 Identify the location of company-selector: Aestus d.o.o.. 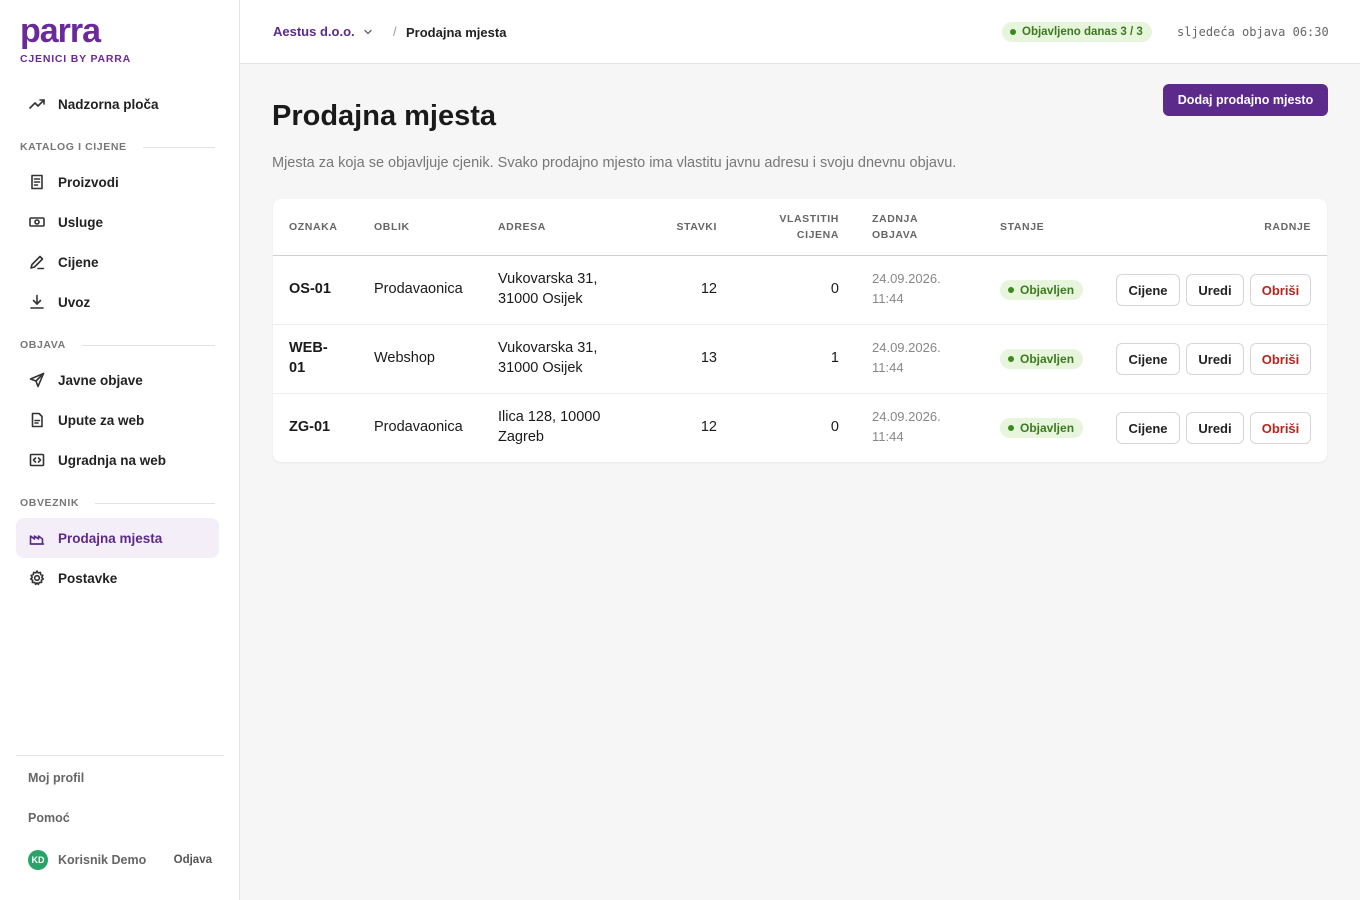
(323, 31).